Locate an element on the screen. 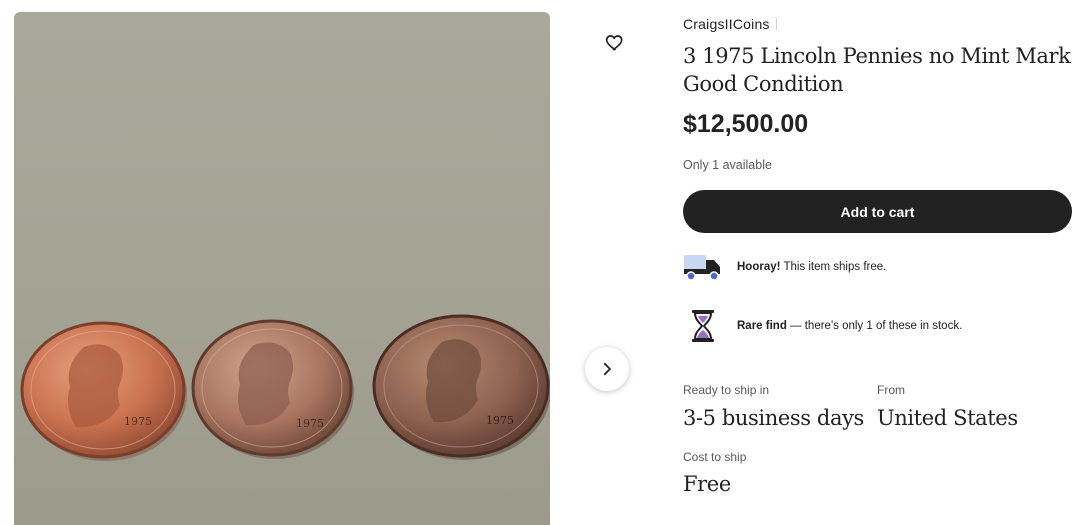 The width and height of the screenshot is (1087, 525). hourglass-icon is located at coordinates (703, 326).